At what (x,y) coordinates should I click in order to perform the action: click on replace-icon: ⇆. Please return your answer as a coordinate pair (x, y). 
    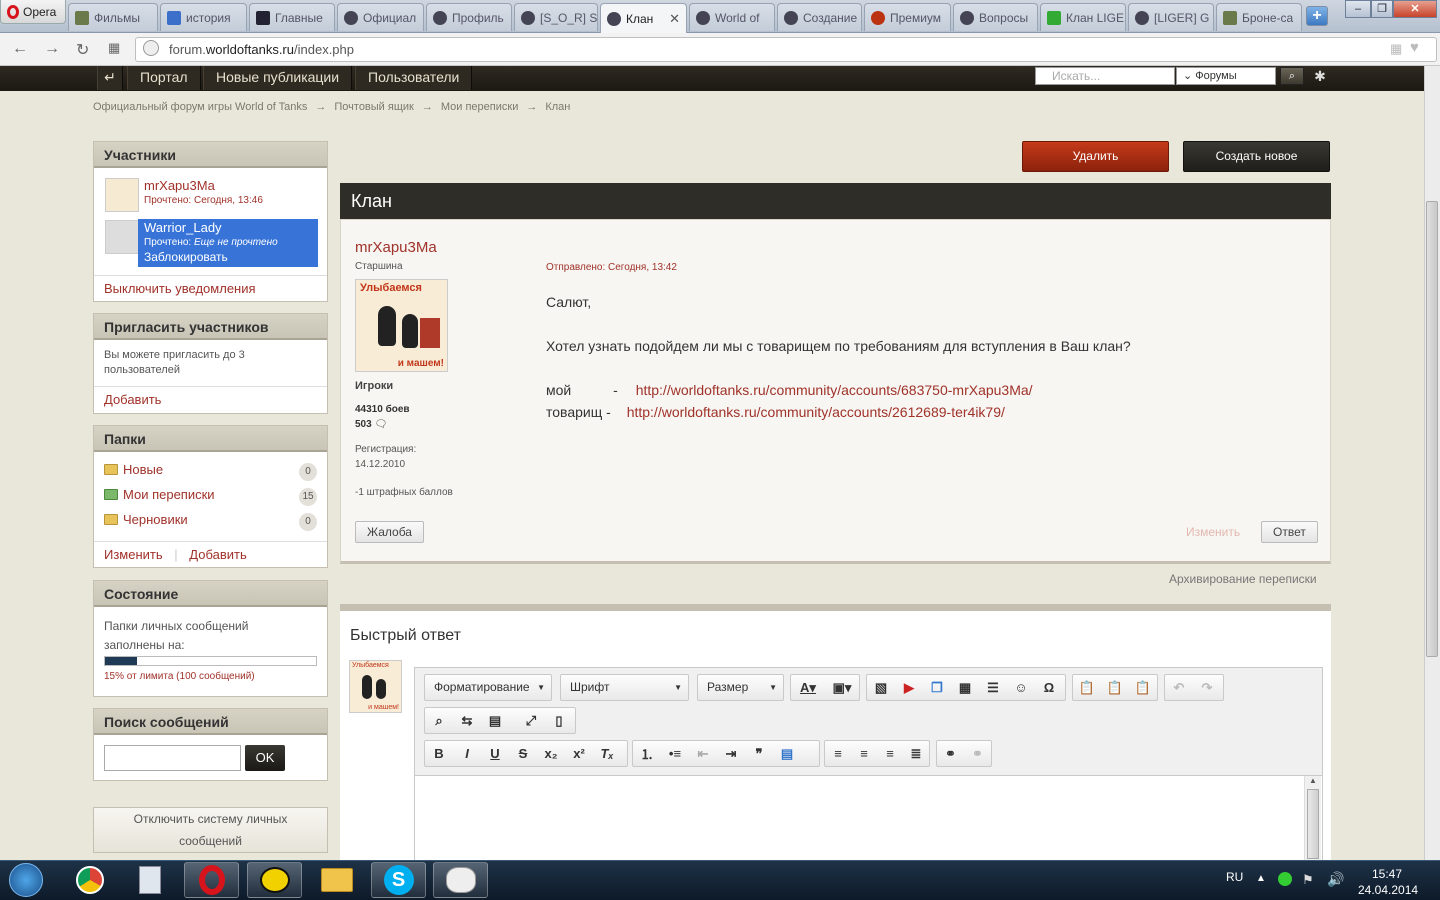
    Looking at the image, I should click on (467, 721).